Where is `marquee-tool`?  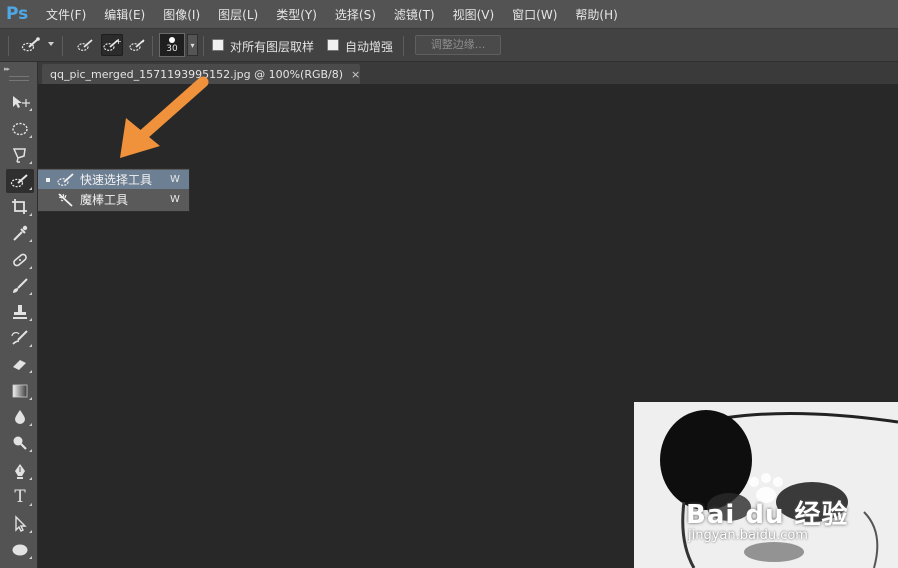
marquee-tool is located at coordinates (20, 129).